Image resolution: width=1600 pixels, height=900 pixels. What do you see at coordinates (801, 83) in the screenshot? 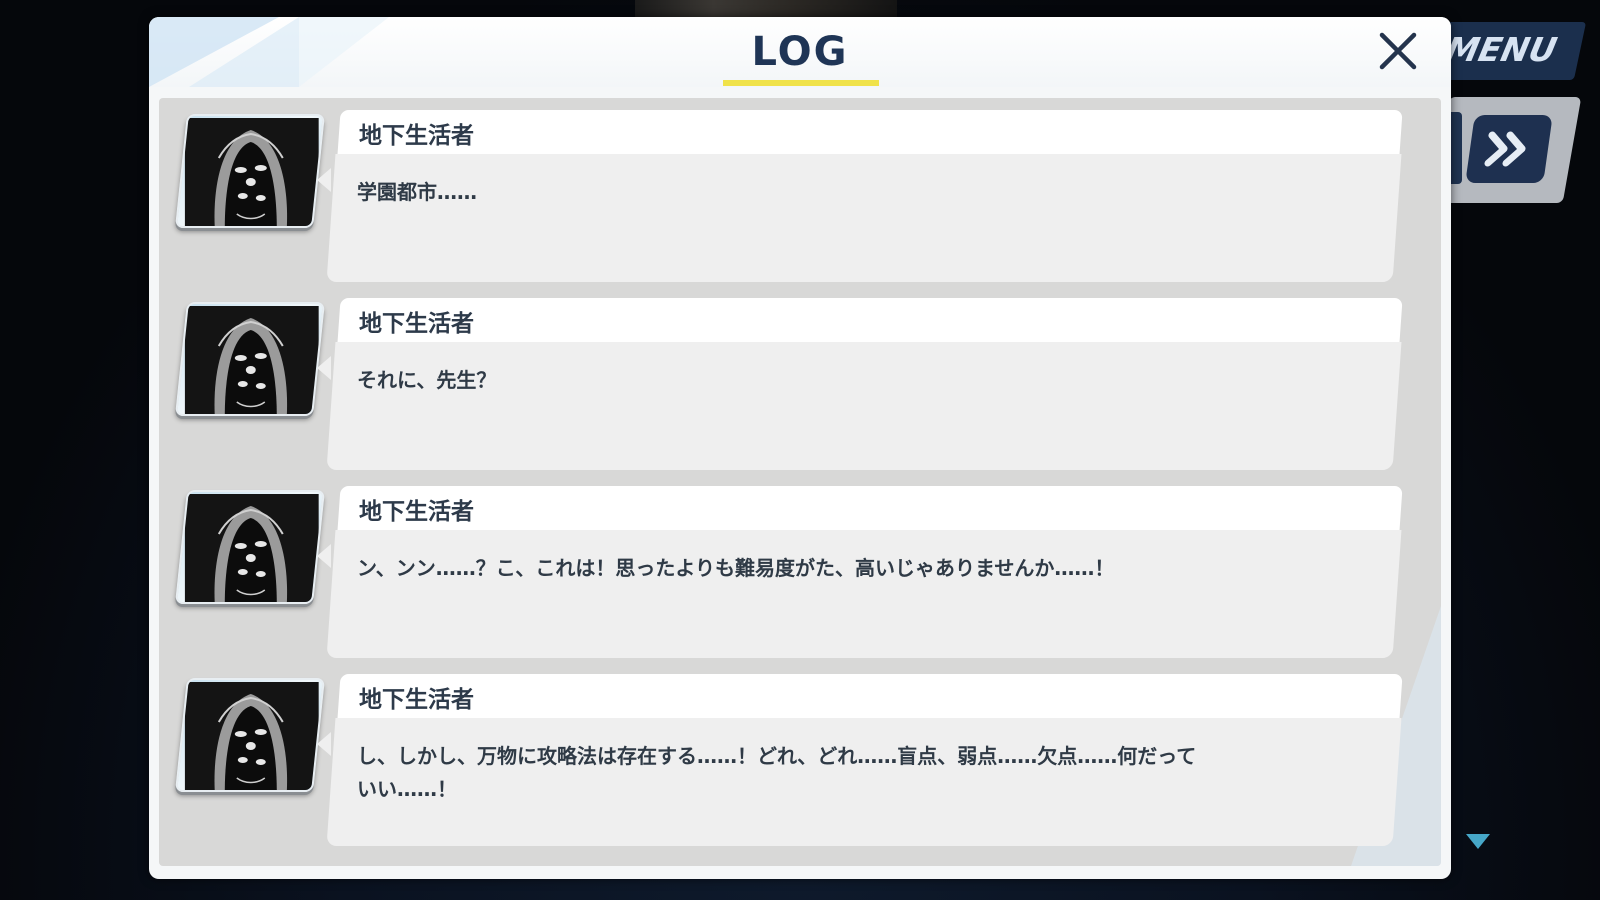
I see `title-underline` at bounding box center [801, 83].